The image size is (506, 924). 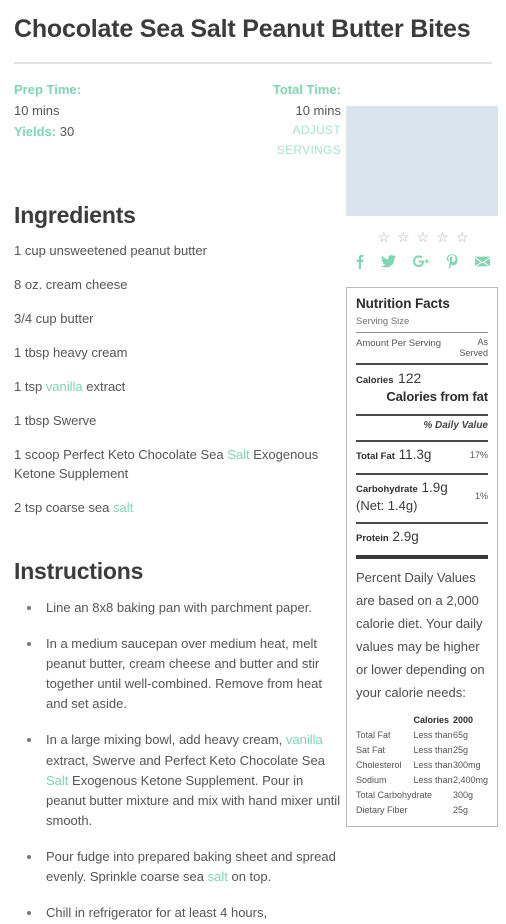 I want to click on googleplus-icon, so click(x=420, y=261).